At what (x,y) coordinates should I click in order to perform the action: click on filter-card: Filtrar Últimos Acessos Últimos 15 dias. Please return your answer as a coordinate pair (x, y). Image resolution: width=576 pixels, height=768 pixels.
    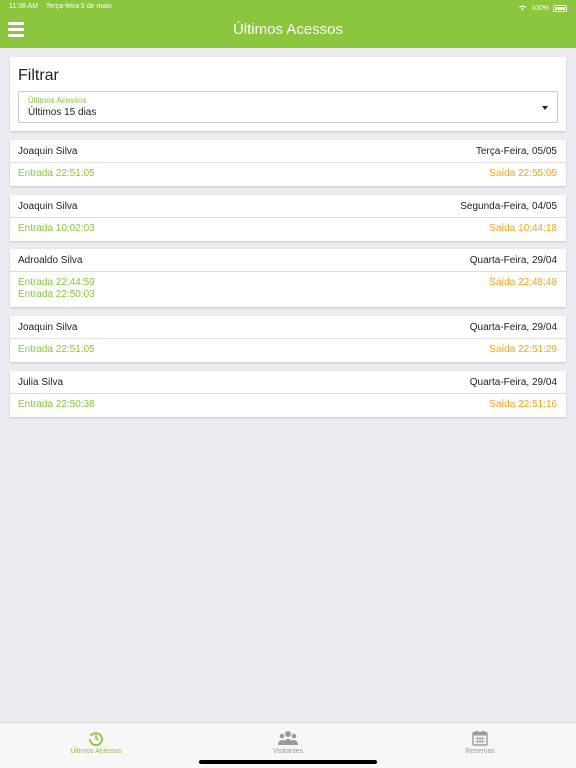
    Looking at the image, I should click on (288, 94).